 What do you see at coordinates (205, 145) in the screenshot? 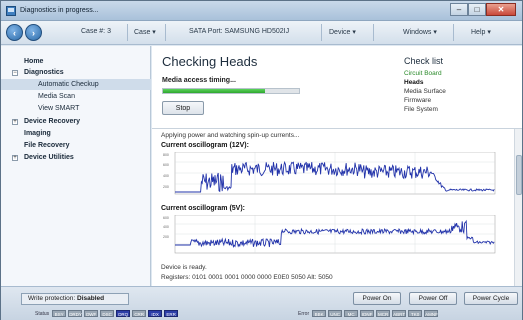
I see `oscillogram-12v-title: Current oscillogram (12V):` at bounding box center [205, 145].